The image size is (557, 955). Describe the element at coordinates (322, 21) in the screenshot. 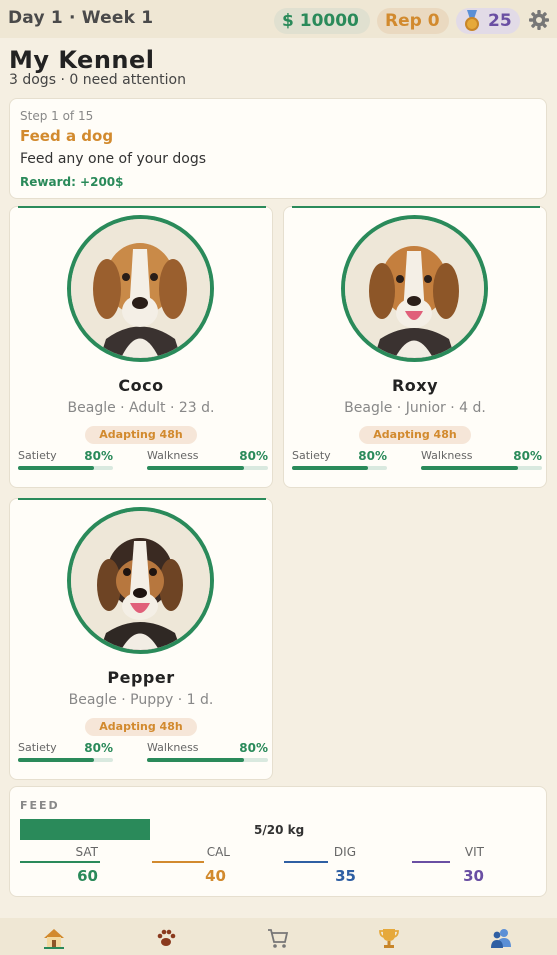

I see `money-counter: $ 10000` at that location.